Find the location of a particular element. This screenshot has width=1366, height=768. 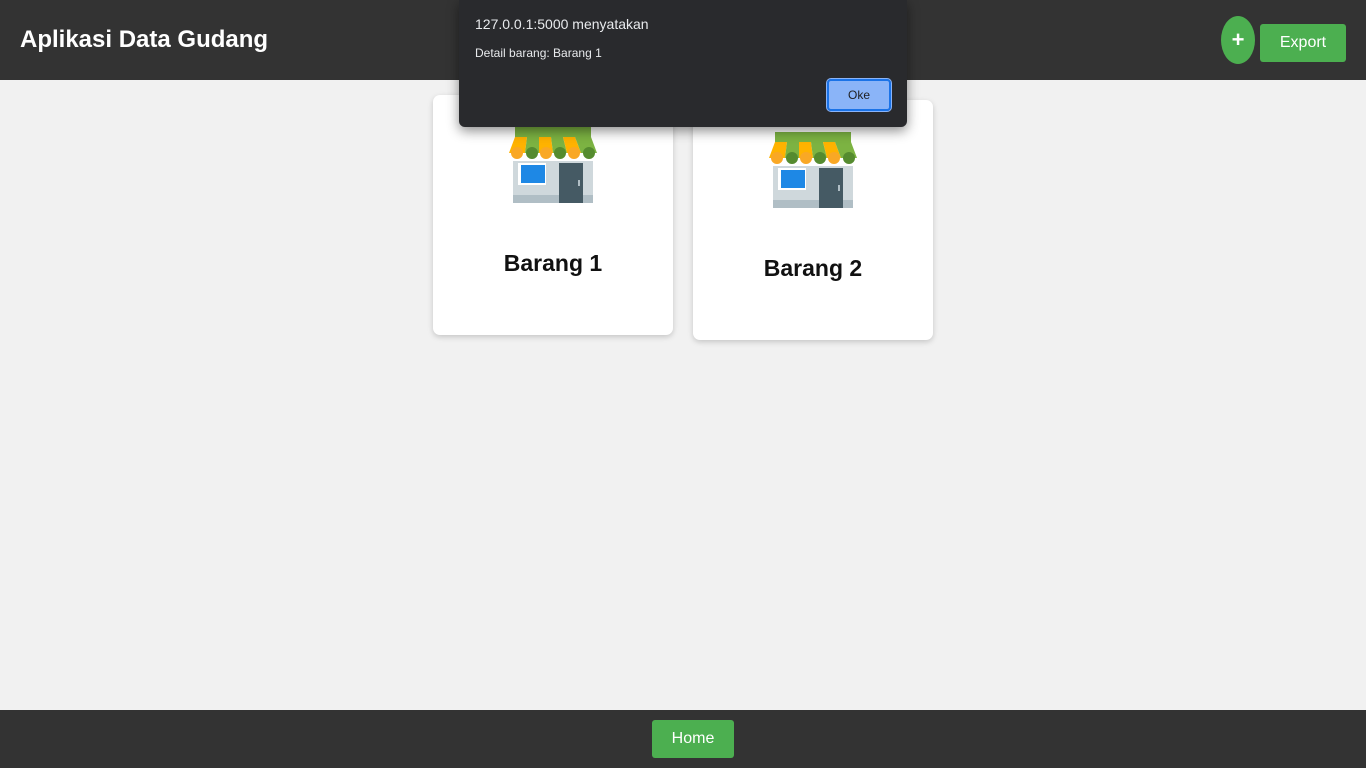

card-title: Barang 2 is located at coordinates (813, 268).